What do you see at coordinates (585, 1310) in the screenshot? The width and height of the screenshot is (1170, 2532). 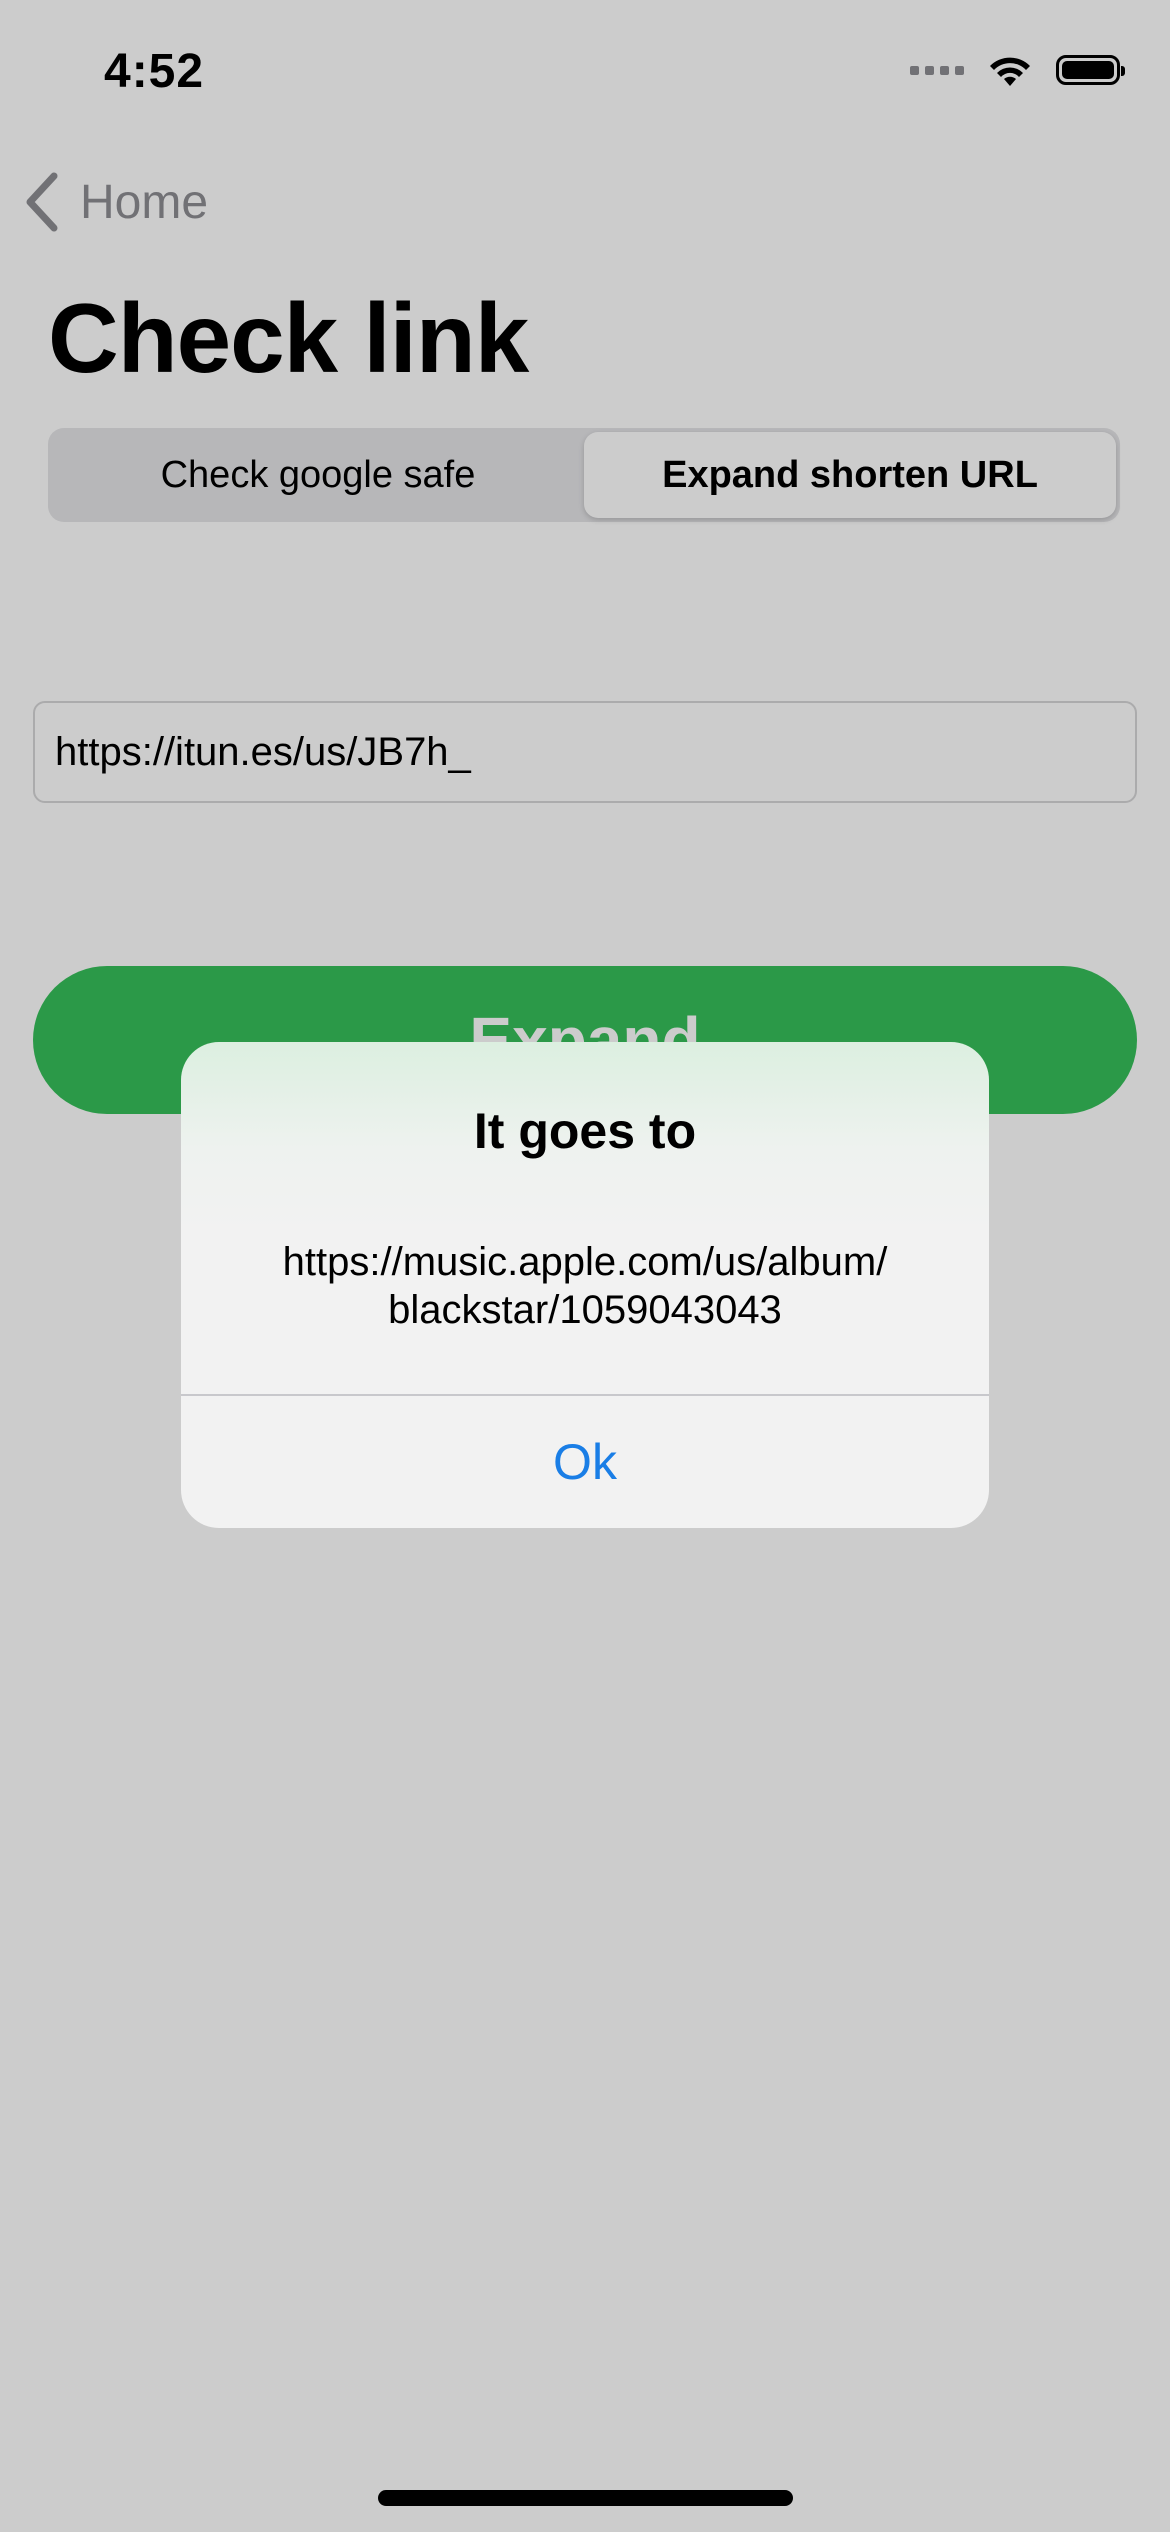 I see `alert-message-line2: blackstar/1059043043` at bounding box center [585, 1310].